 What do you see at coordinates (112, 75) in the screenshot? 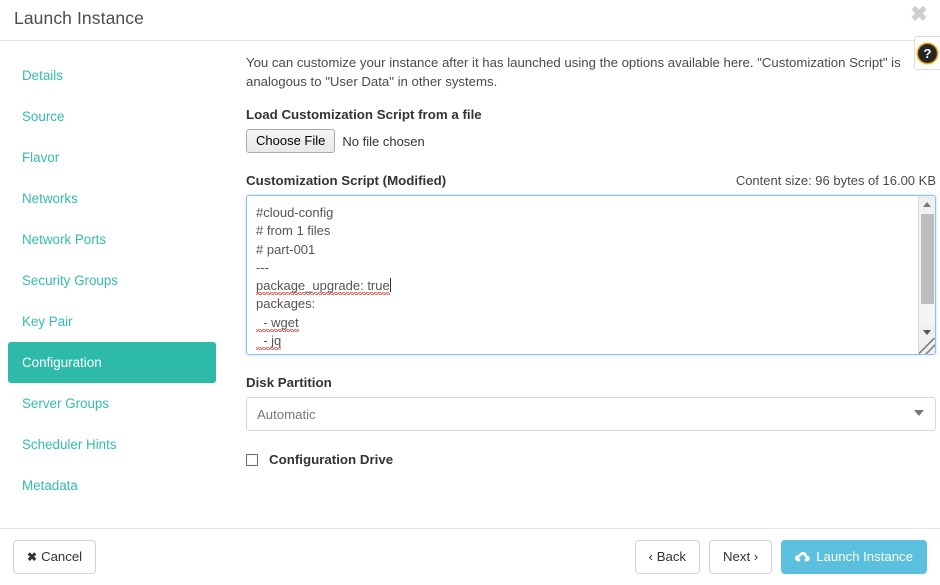
I see `sidebar-item-details: Details` at bounding box center [112, 75].